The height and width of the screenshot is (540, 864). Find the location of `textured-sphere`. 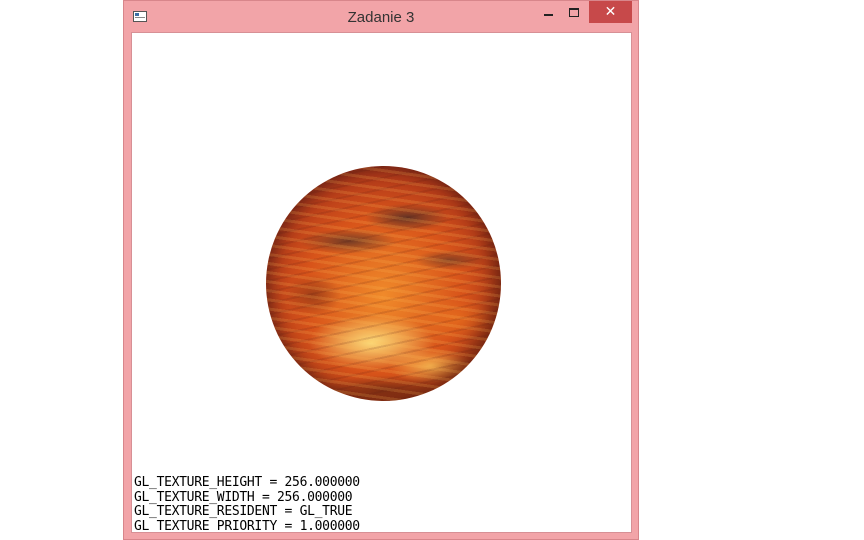

textured-sphere is located at coordinates (383, 283).